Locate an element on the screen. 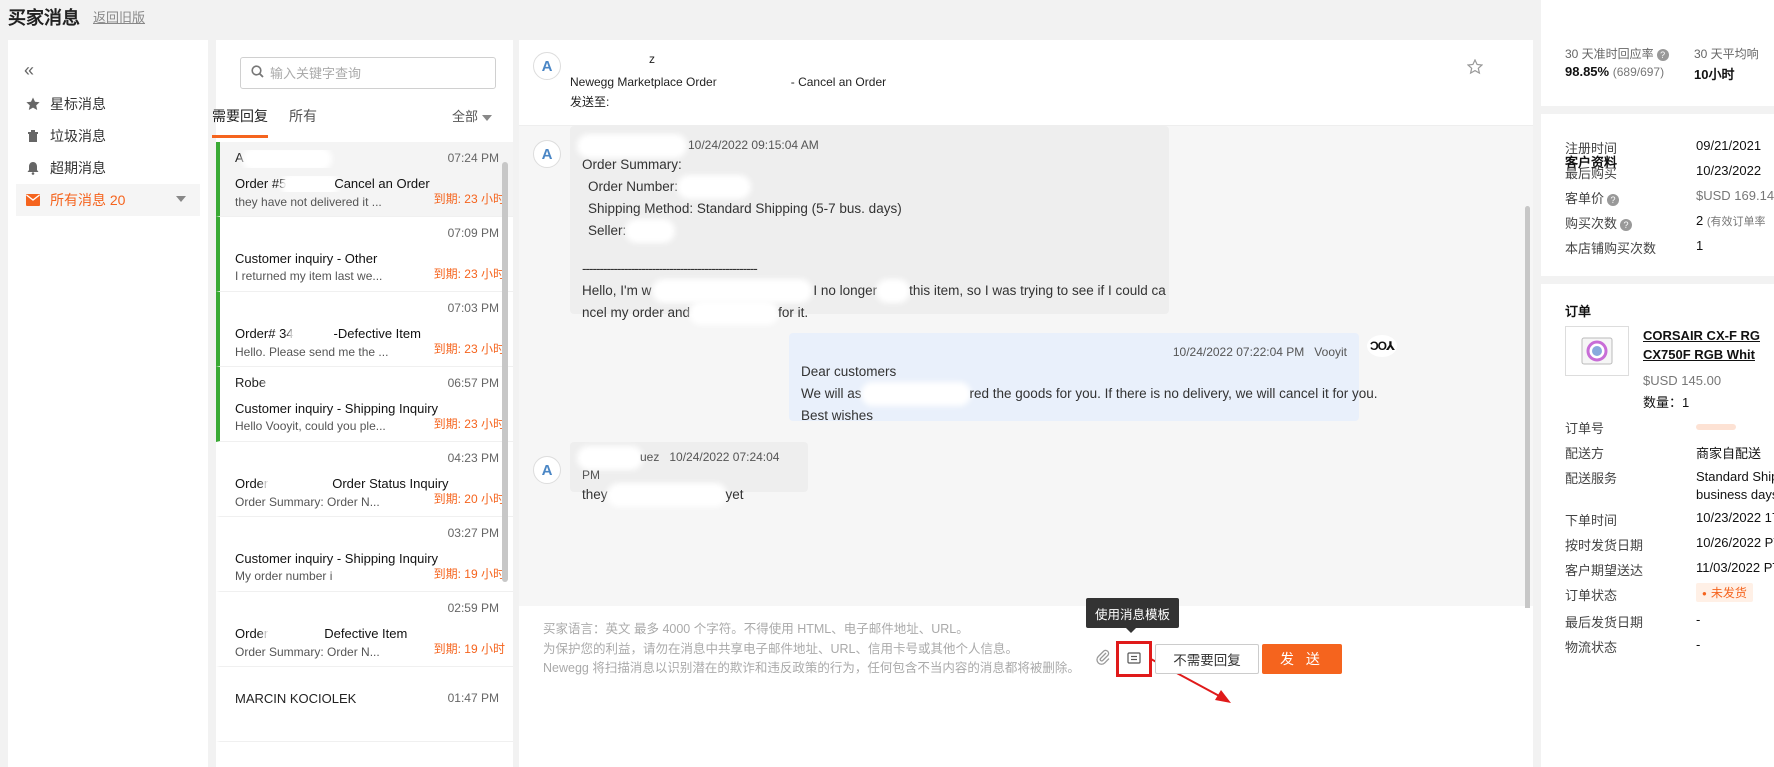 The image size is (1774, 767). search-input is located at coordinates (375, 73).